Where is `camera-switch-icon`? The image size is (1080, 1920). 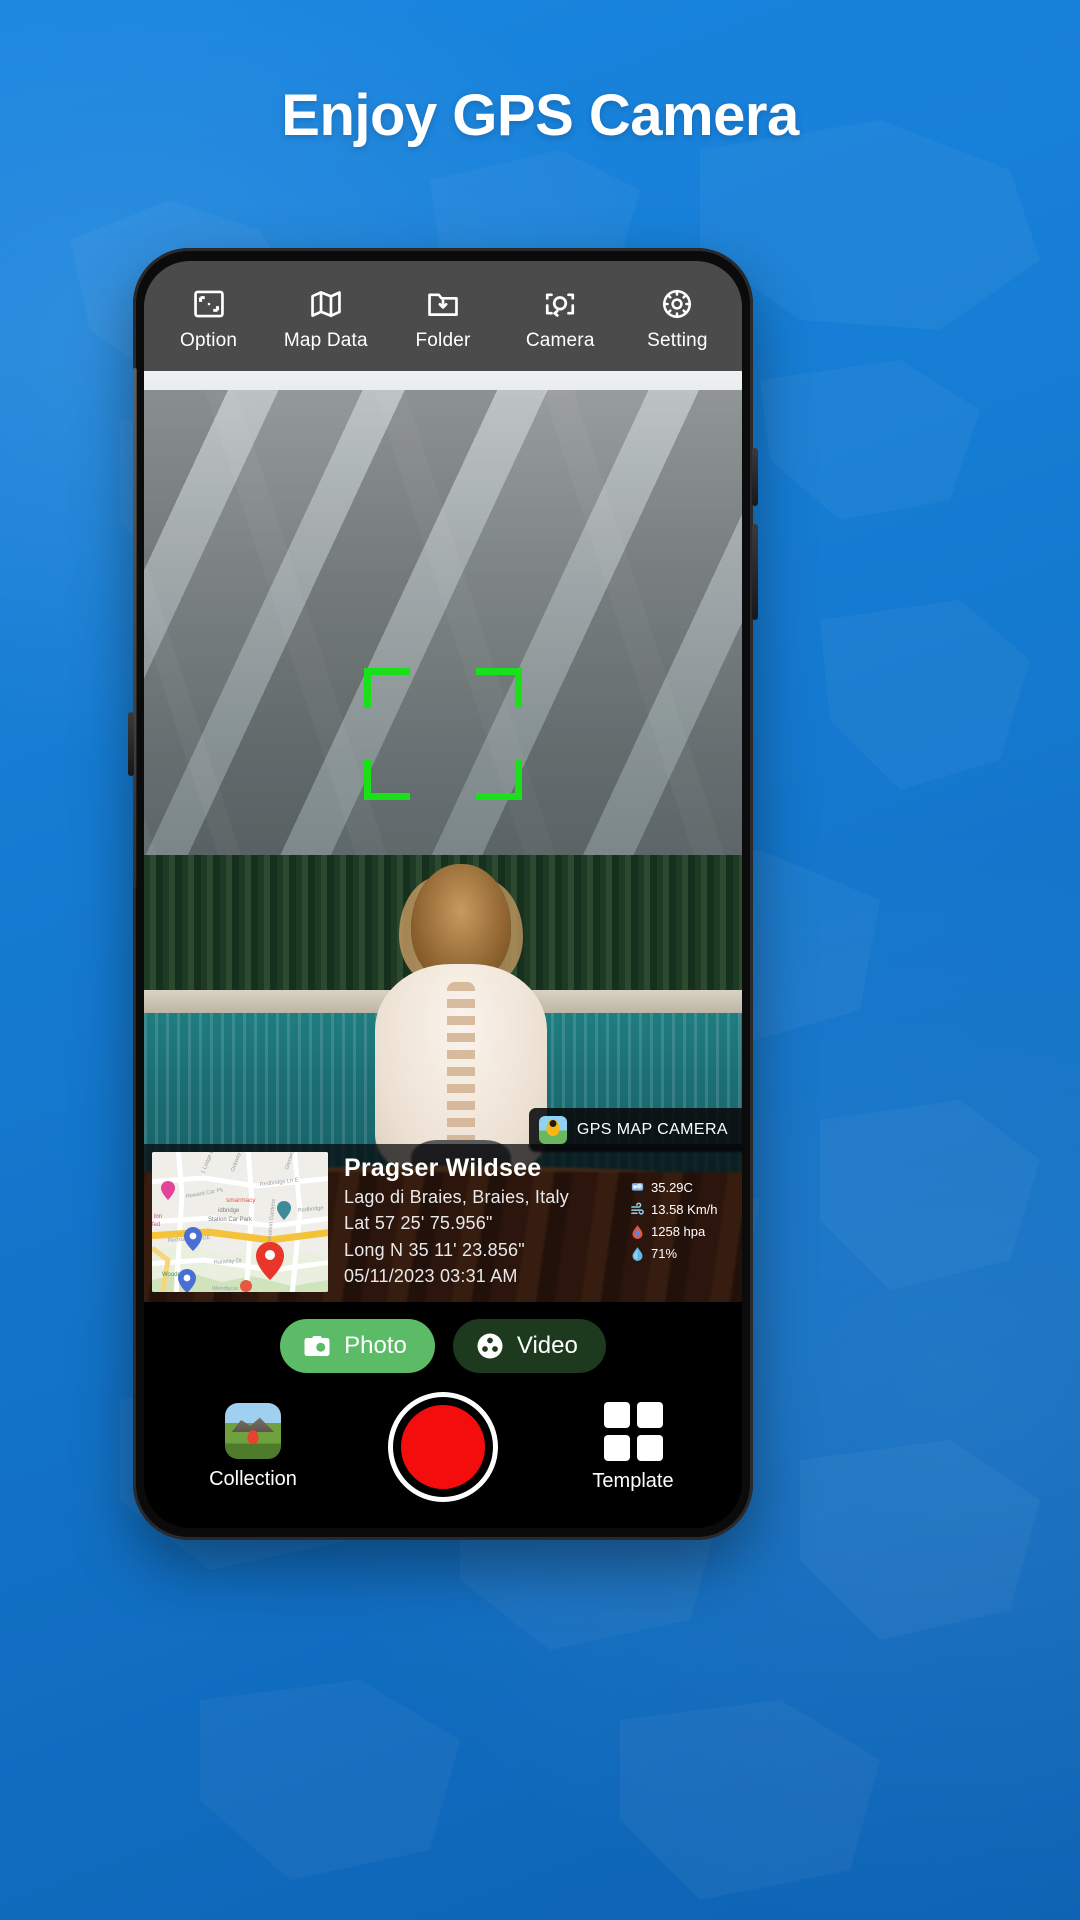
camera-switch-icon is located at coordinates (560, 304).